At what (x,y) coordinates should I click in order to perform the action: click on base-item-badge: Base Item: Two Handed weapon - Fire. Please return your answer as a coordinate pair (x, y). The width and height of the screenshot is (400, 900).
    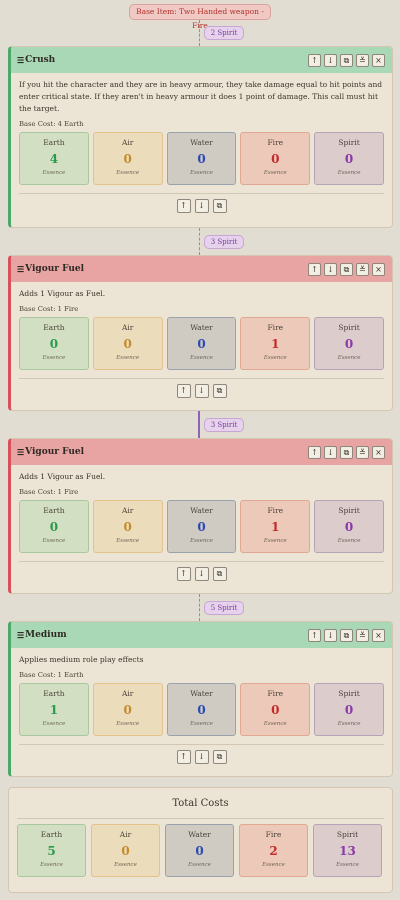
    Looking at the image, I should click on (200, 17).